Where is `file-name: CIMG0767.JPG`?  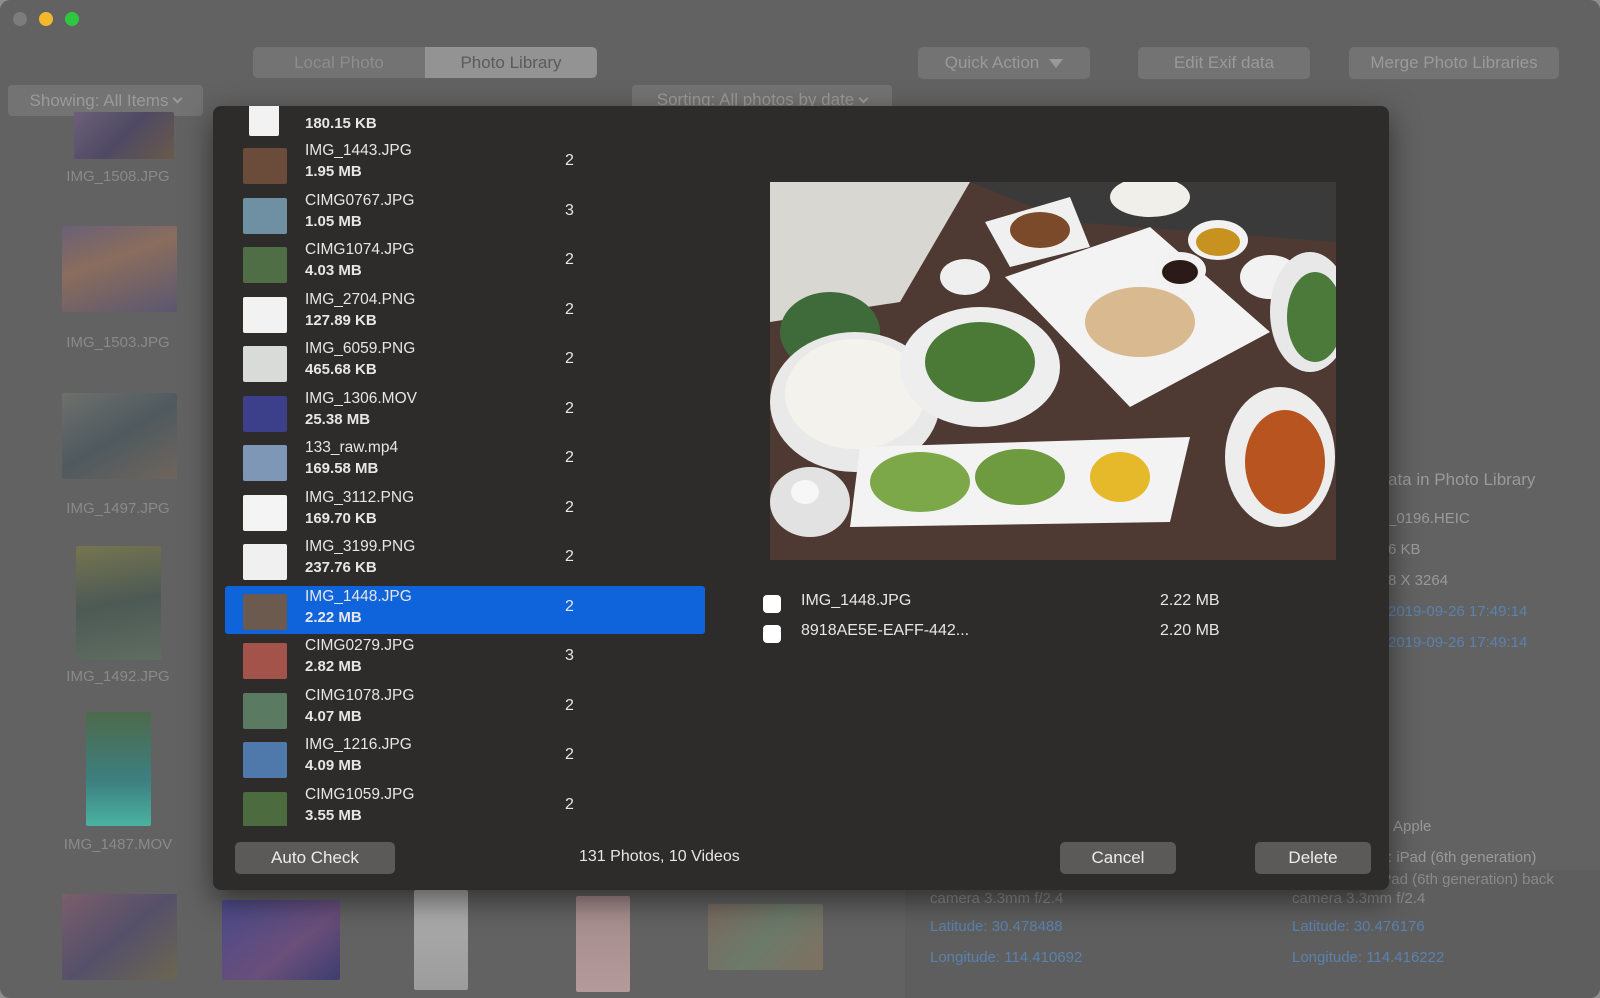
file-name: CIMG0767.JPG is located at coordinates (360, 200).